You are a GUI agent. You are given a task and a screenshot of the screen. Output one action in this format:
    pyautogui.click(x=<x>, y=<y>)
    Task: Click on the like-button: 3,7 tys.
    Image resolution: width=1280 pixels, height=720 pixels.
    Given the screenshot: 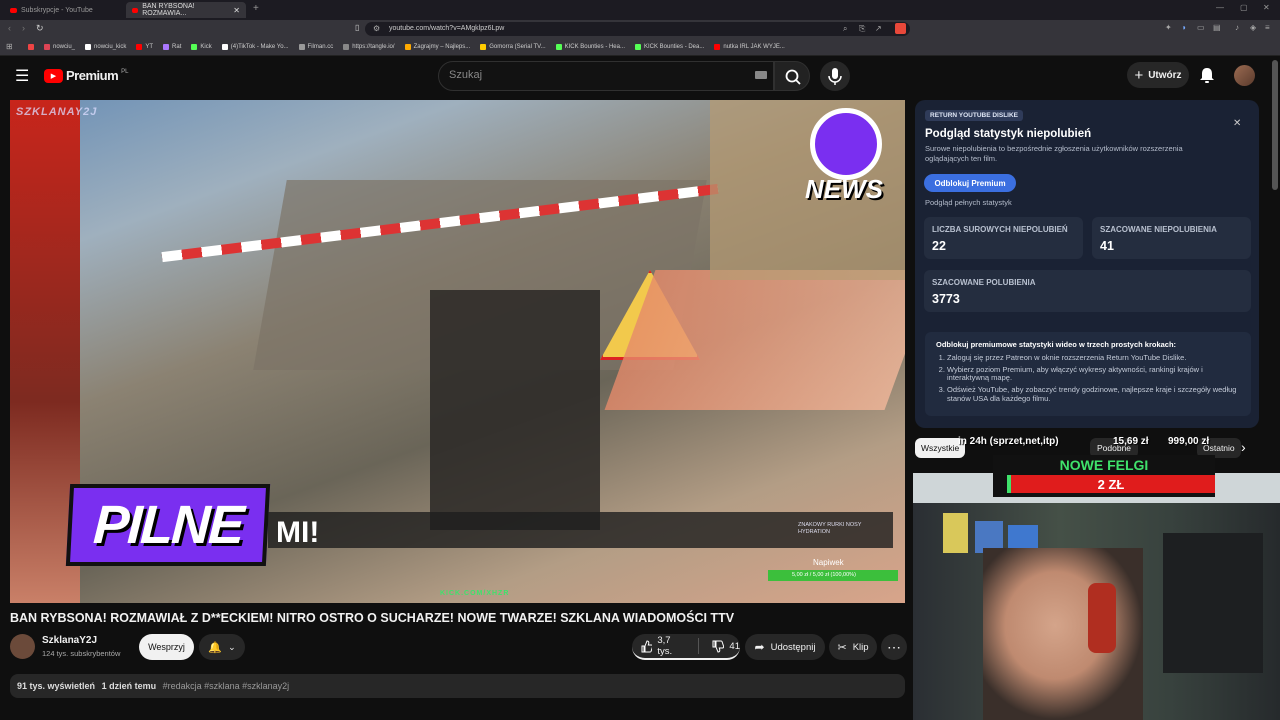 What is the action you would take?
    pyautogui.click(x=663, y=646)
    